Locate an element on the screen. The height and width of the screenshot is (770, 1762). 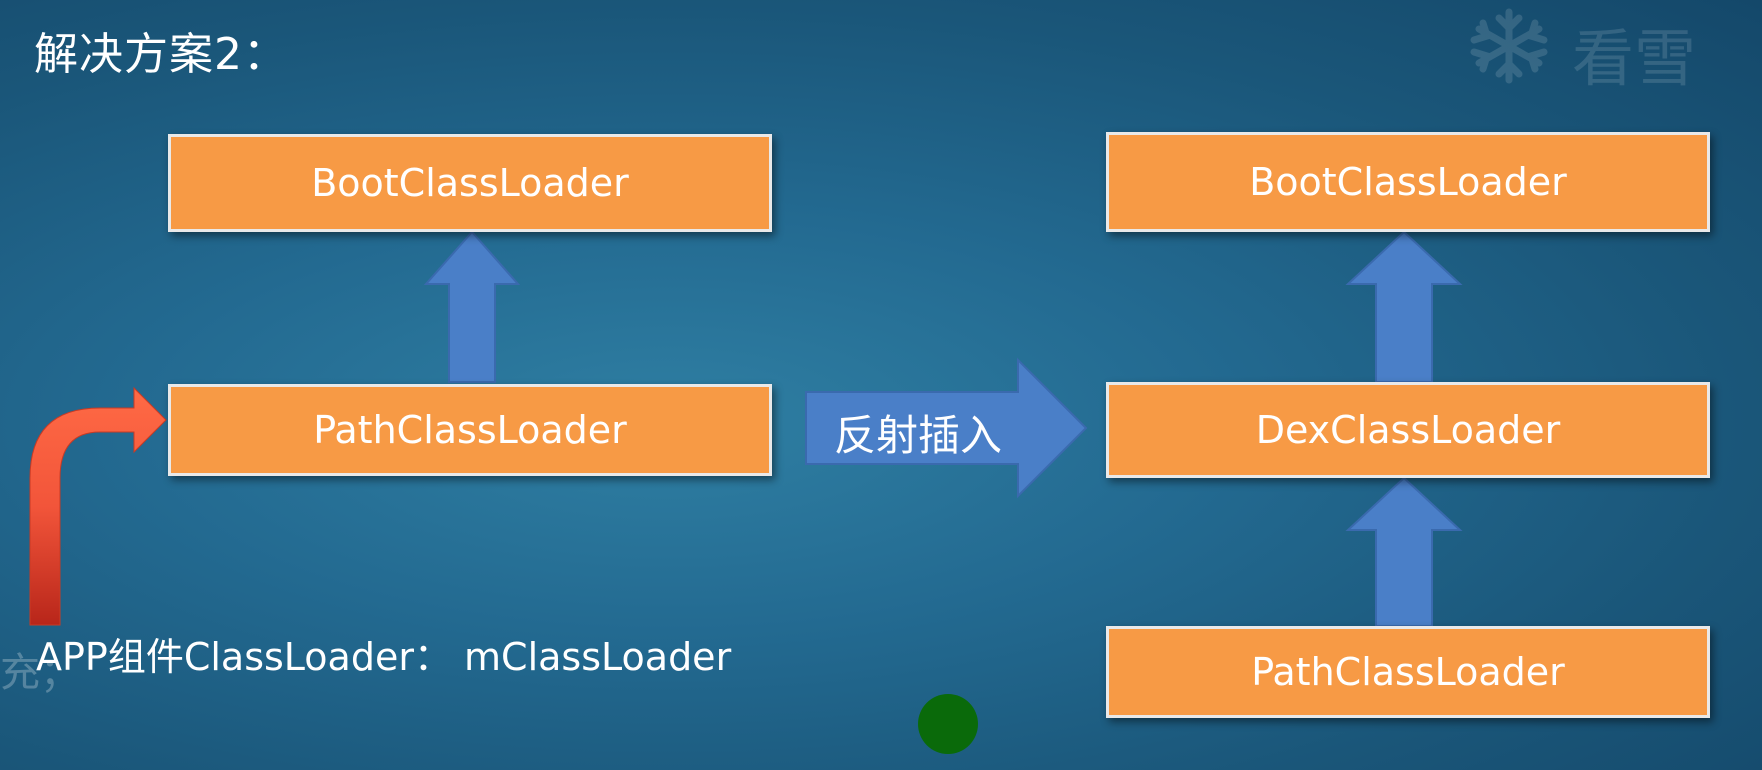
app-red-arrow is located at coordinates (98, 506).